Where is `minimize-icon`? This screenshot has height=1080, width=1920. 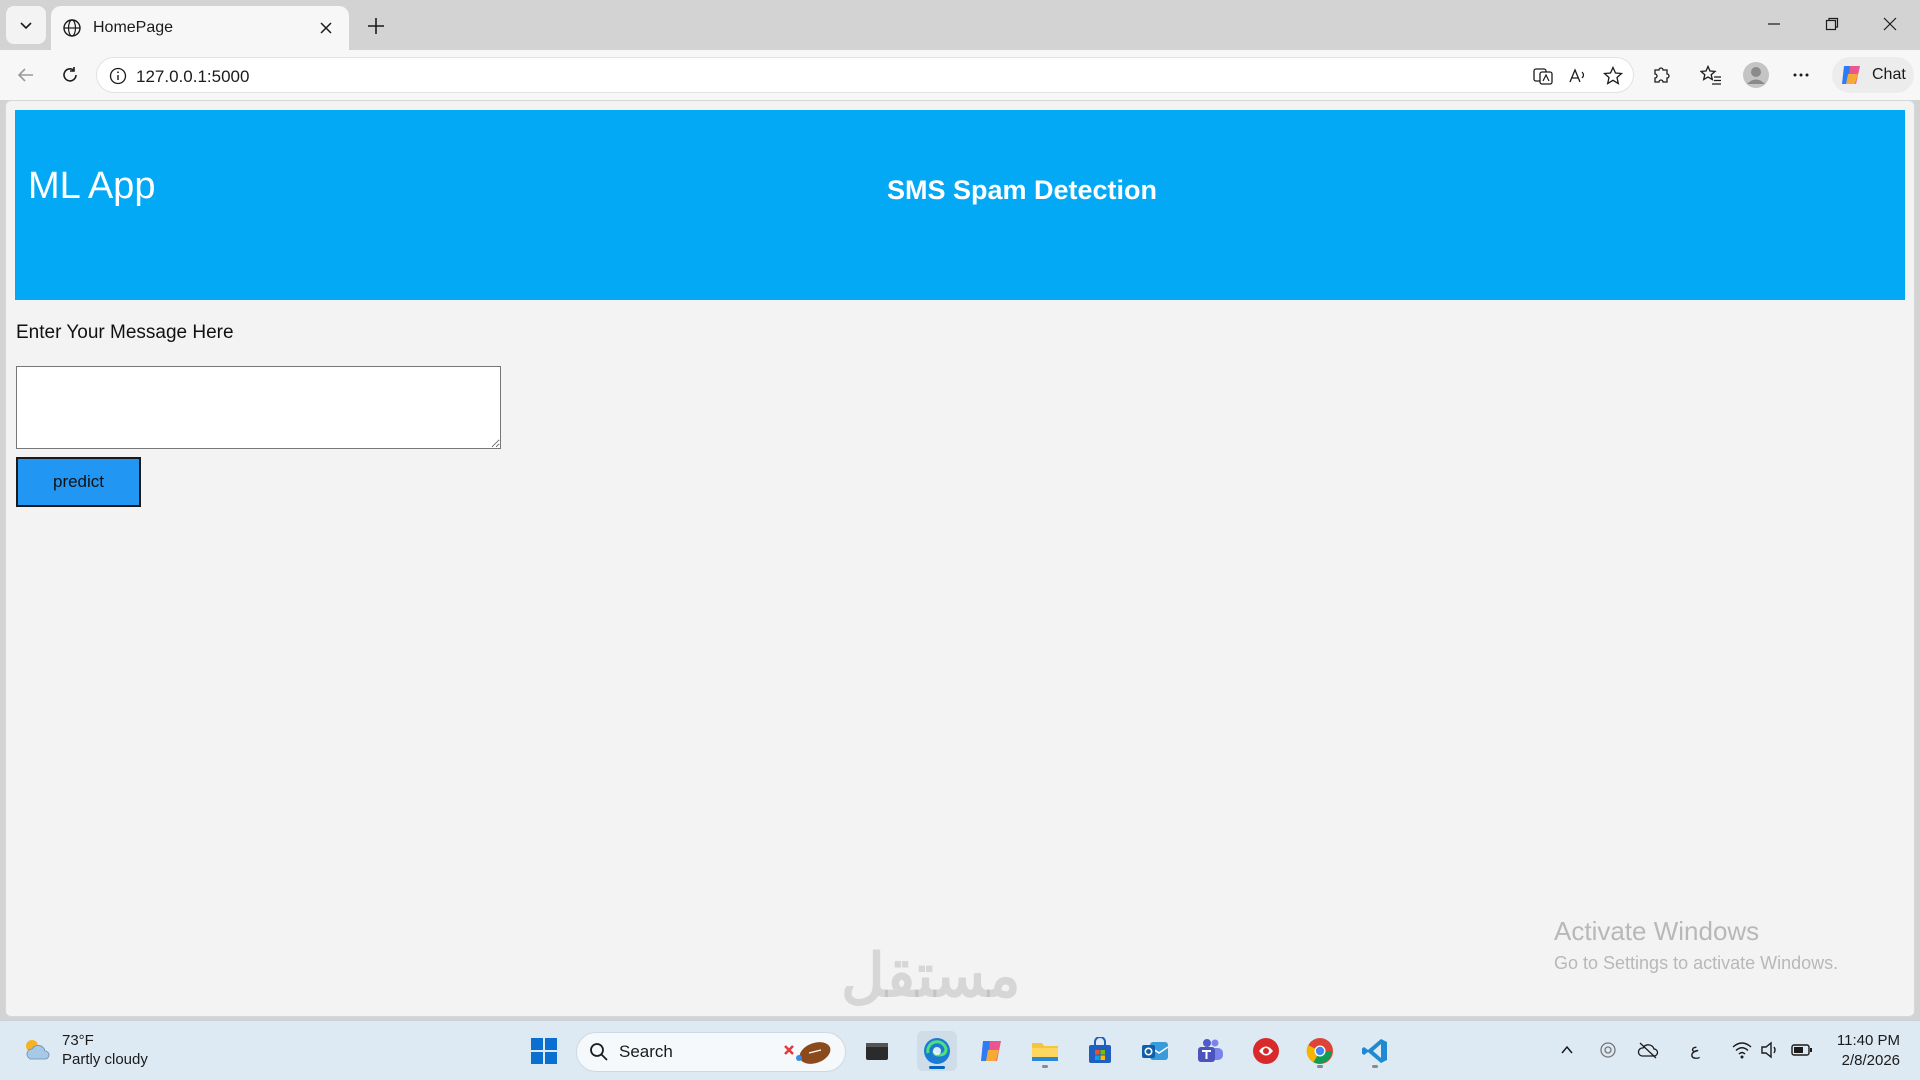
minimize-icon is located at coordinates (1774, 24).